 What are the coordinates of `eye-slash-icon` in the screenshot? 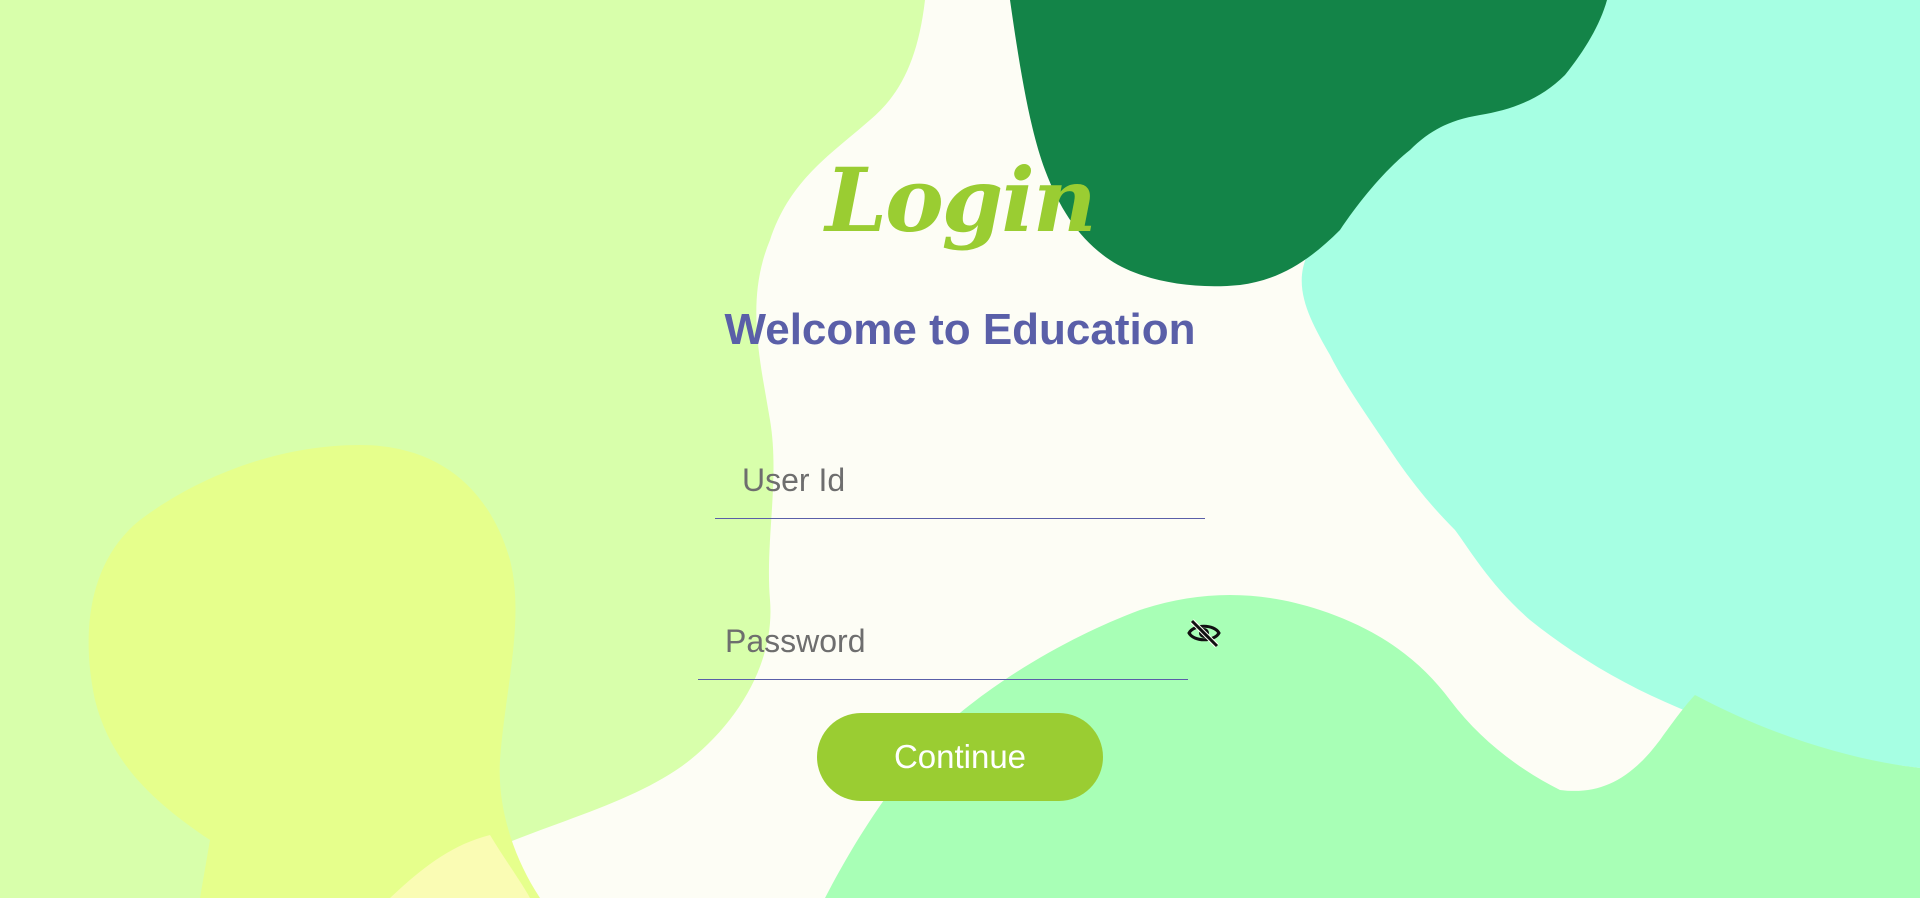 It's located at (1204, 633).